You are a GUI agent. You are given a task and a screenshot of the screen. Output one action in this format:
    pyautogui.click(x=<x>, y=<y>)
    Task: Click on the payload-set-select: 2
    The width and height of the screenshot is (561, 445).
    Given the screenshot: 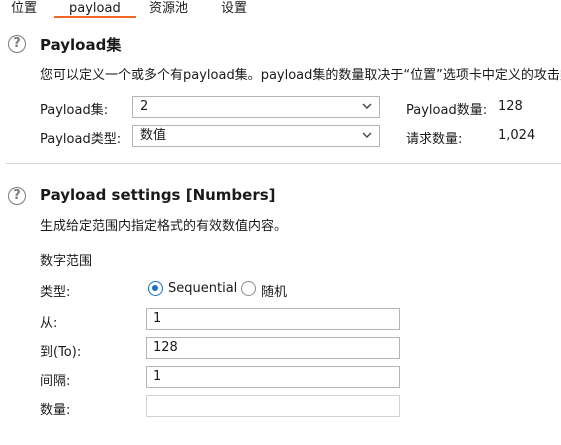 What is the action you would take?
    pyautogui.click(x=256, y=107)
    